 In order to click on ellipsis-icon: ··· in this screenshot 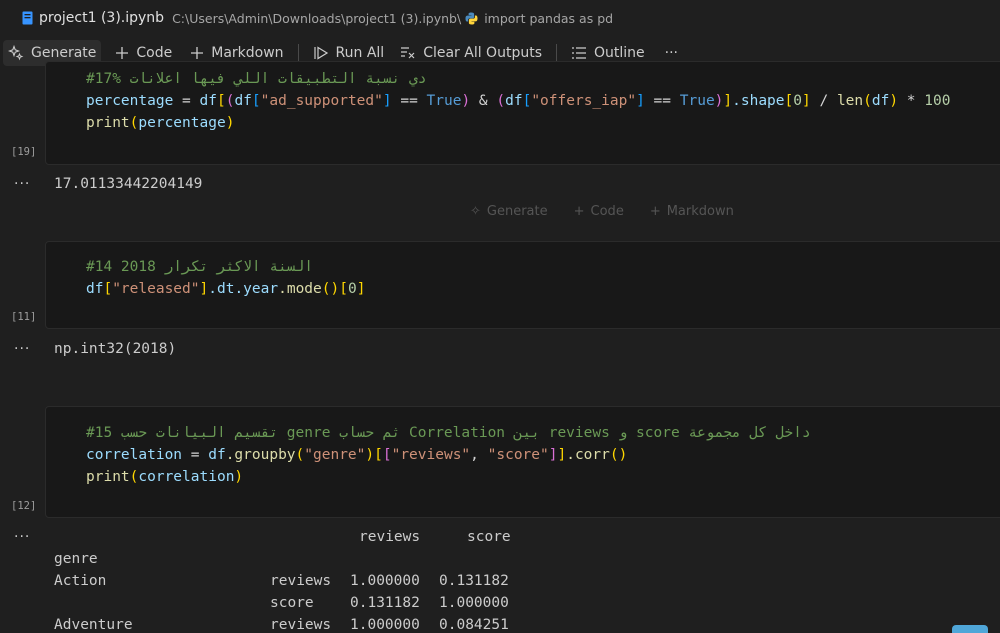, I will do `click(671, 53)`.